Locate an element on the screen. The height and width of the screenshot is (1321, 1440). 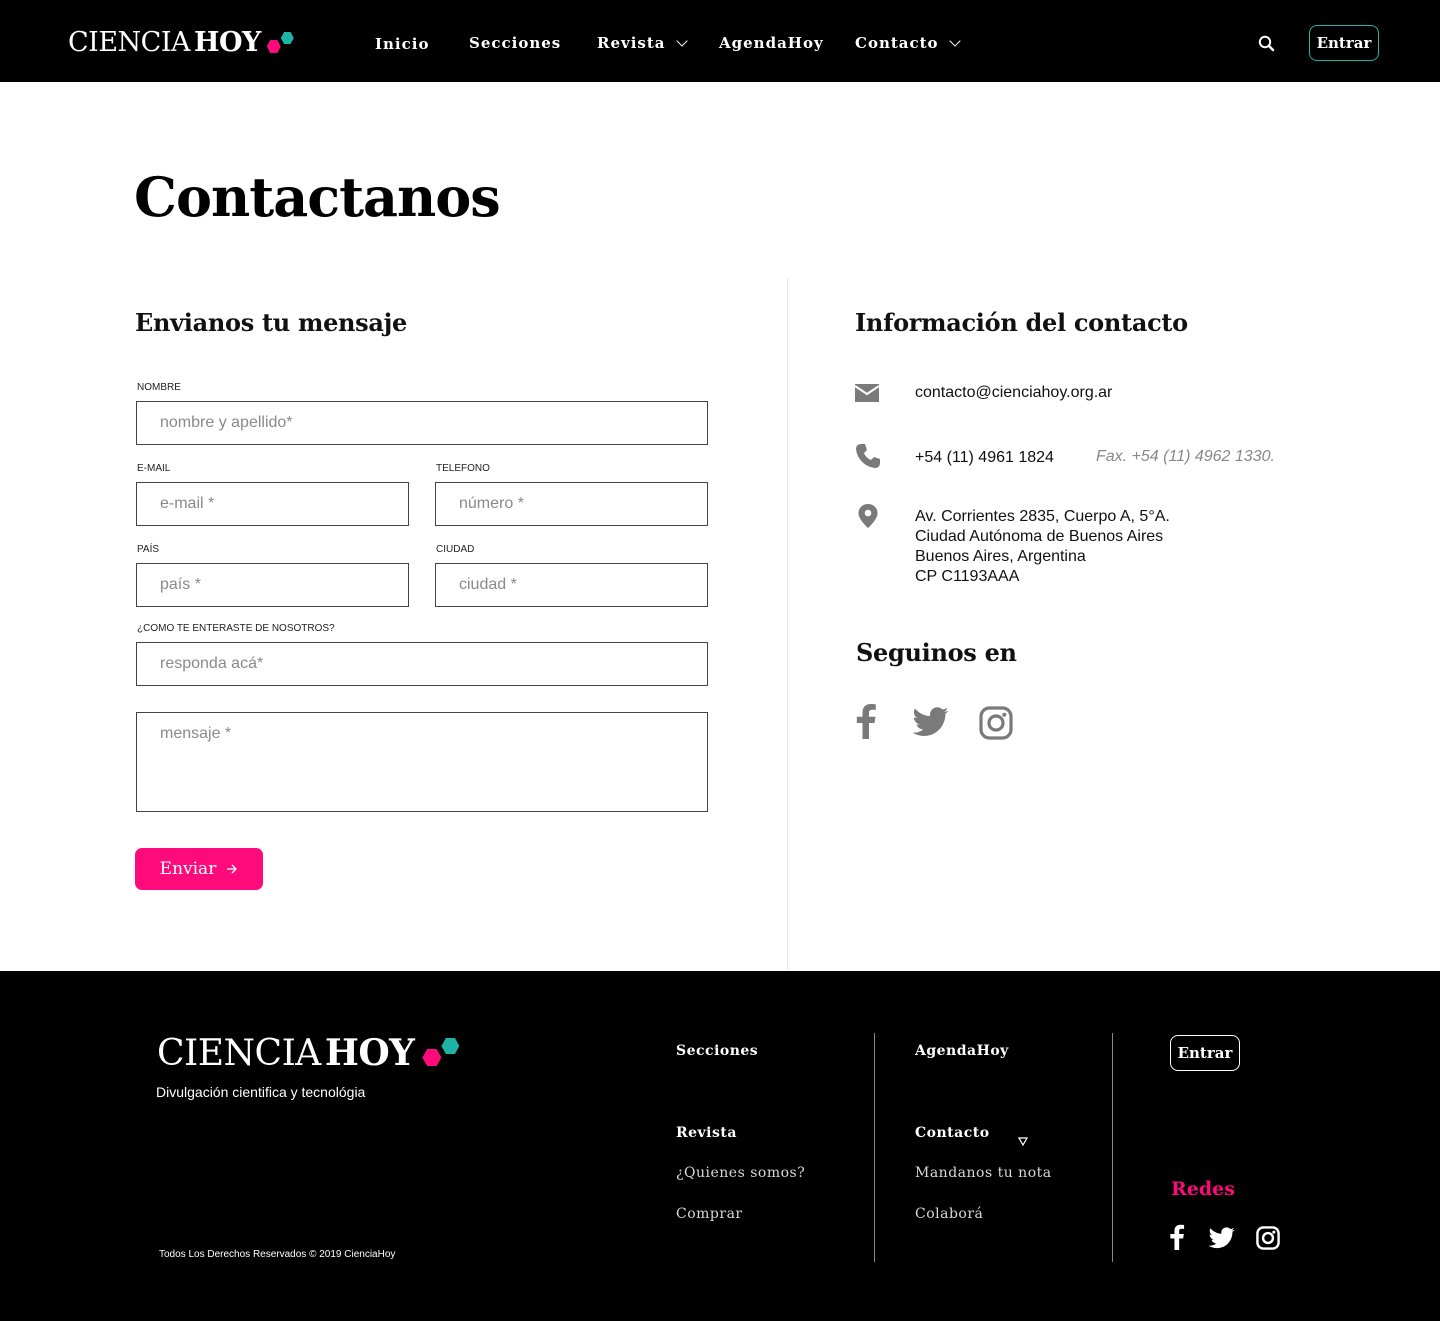
nav-item-label: Secciones is located at coordinates (515, 43).